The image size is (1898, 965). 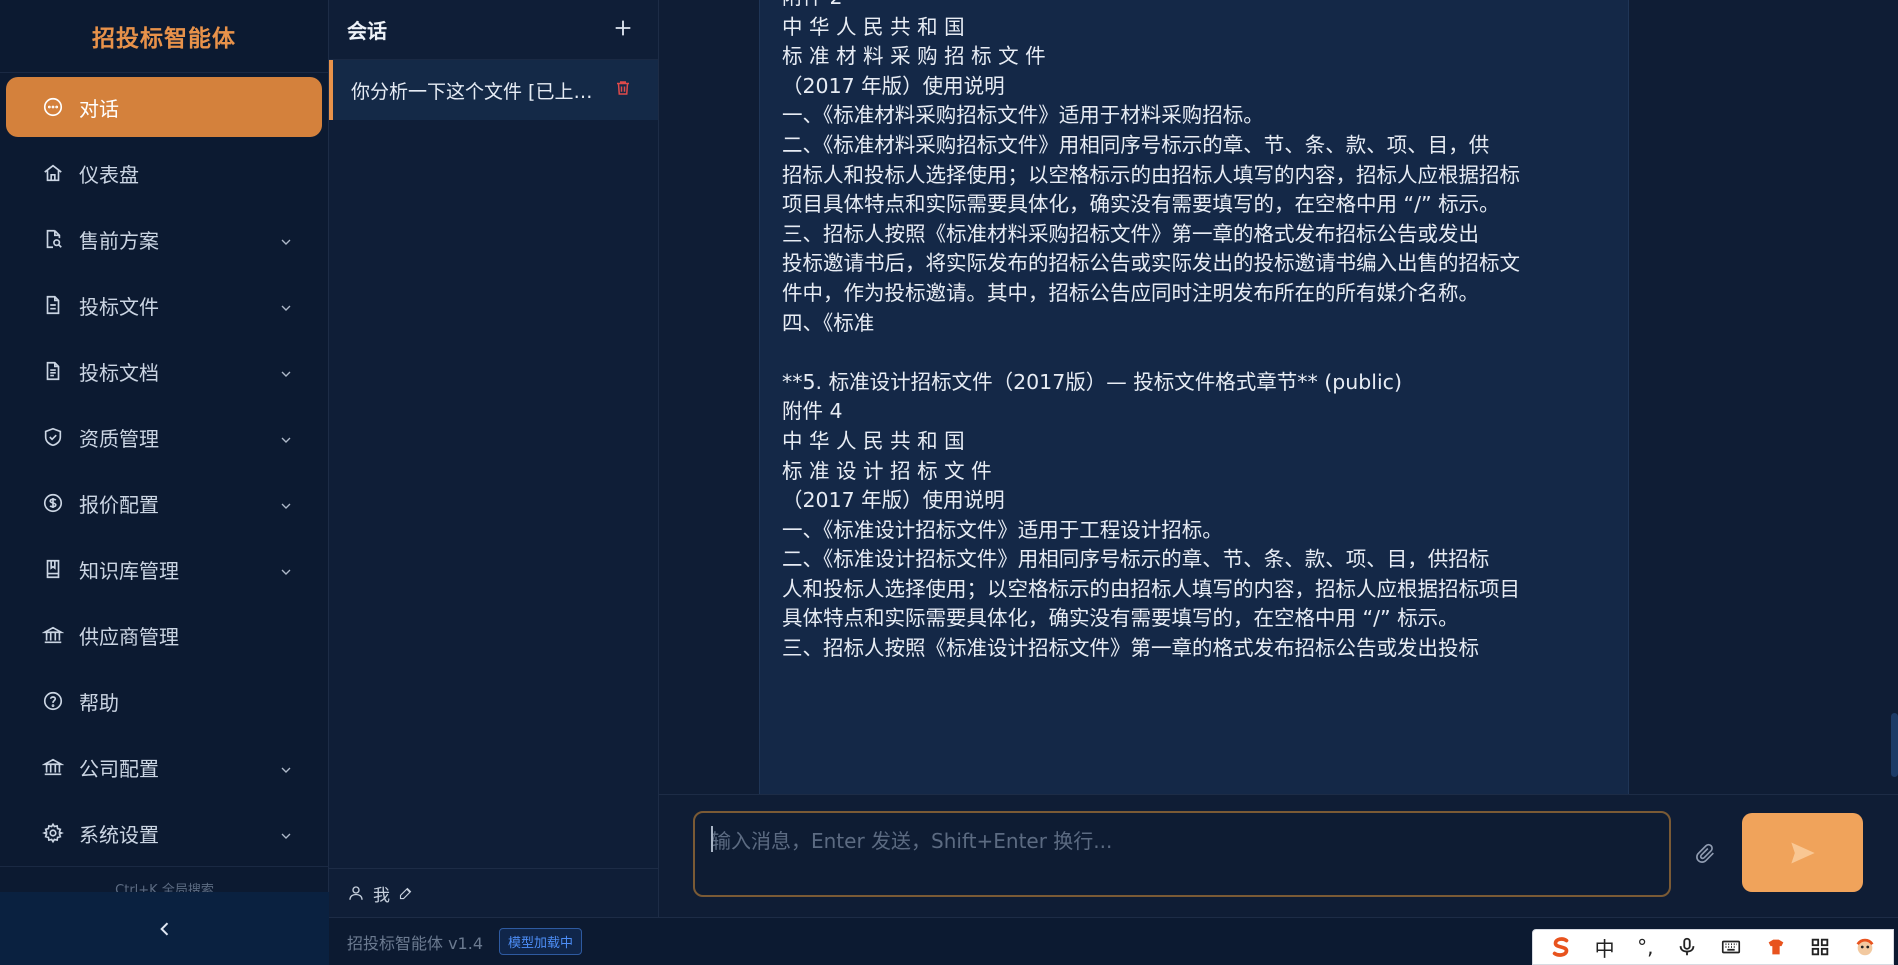 What do you see at coordinates (53, 173) in the screenshot?
I see `home-icon` at bounding box center [53, 173].